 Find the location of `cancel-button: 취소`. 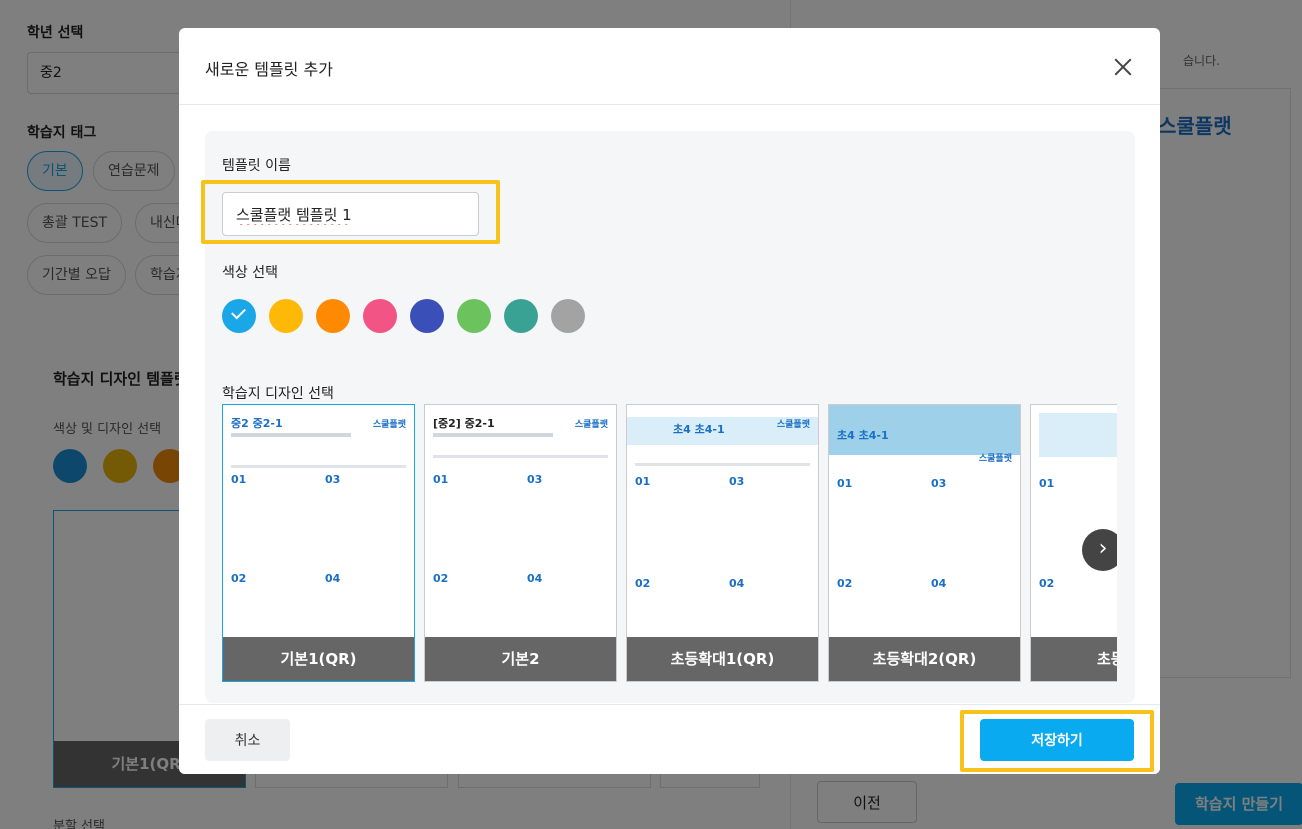

cancel-button: 취소 is located at coordinates (247, 740).